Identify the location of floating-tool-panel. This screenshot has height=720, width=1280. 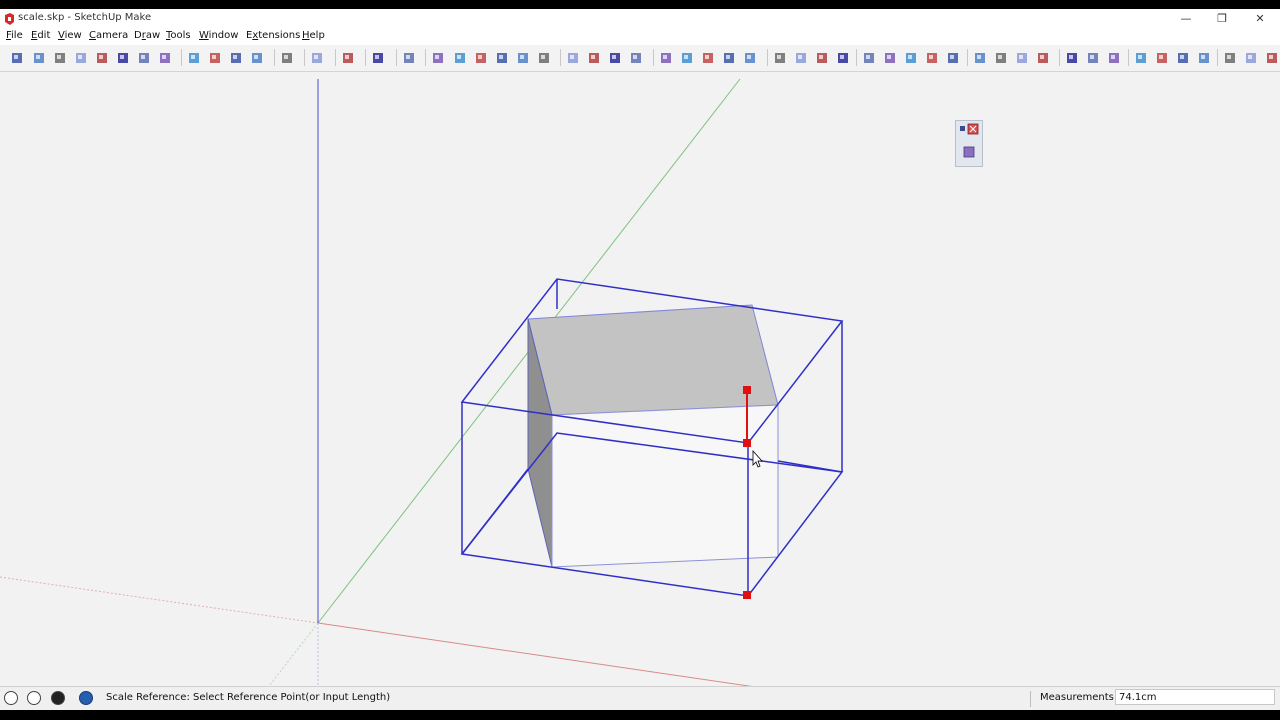
(969, 143).